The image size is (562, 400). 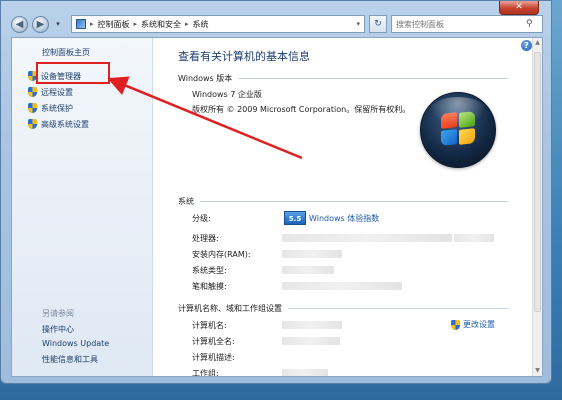 I want to click on help-icon: ?, so click(x=526, y=45).